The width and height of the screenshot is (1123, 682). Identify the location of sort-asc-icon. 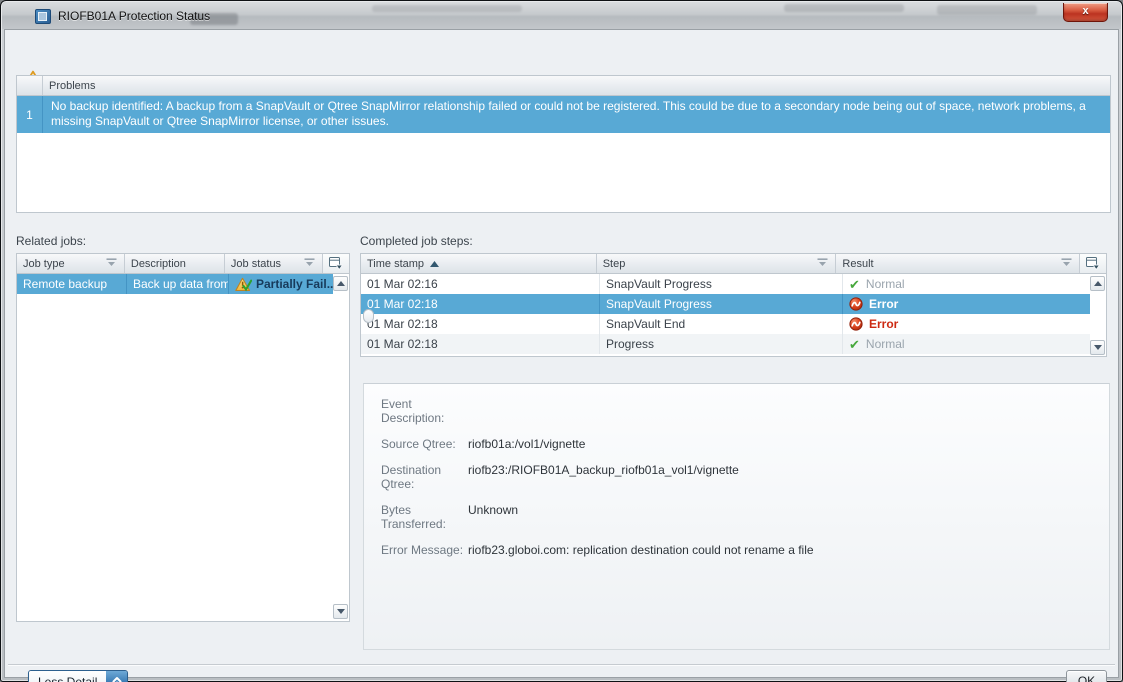
(435, 264).